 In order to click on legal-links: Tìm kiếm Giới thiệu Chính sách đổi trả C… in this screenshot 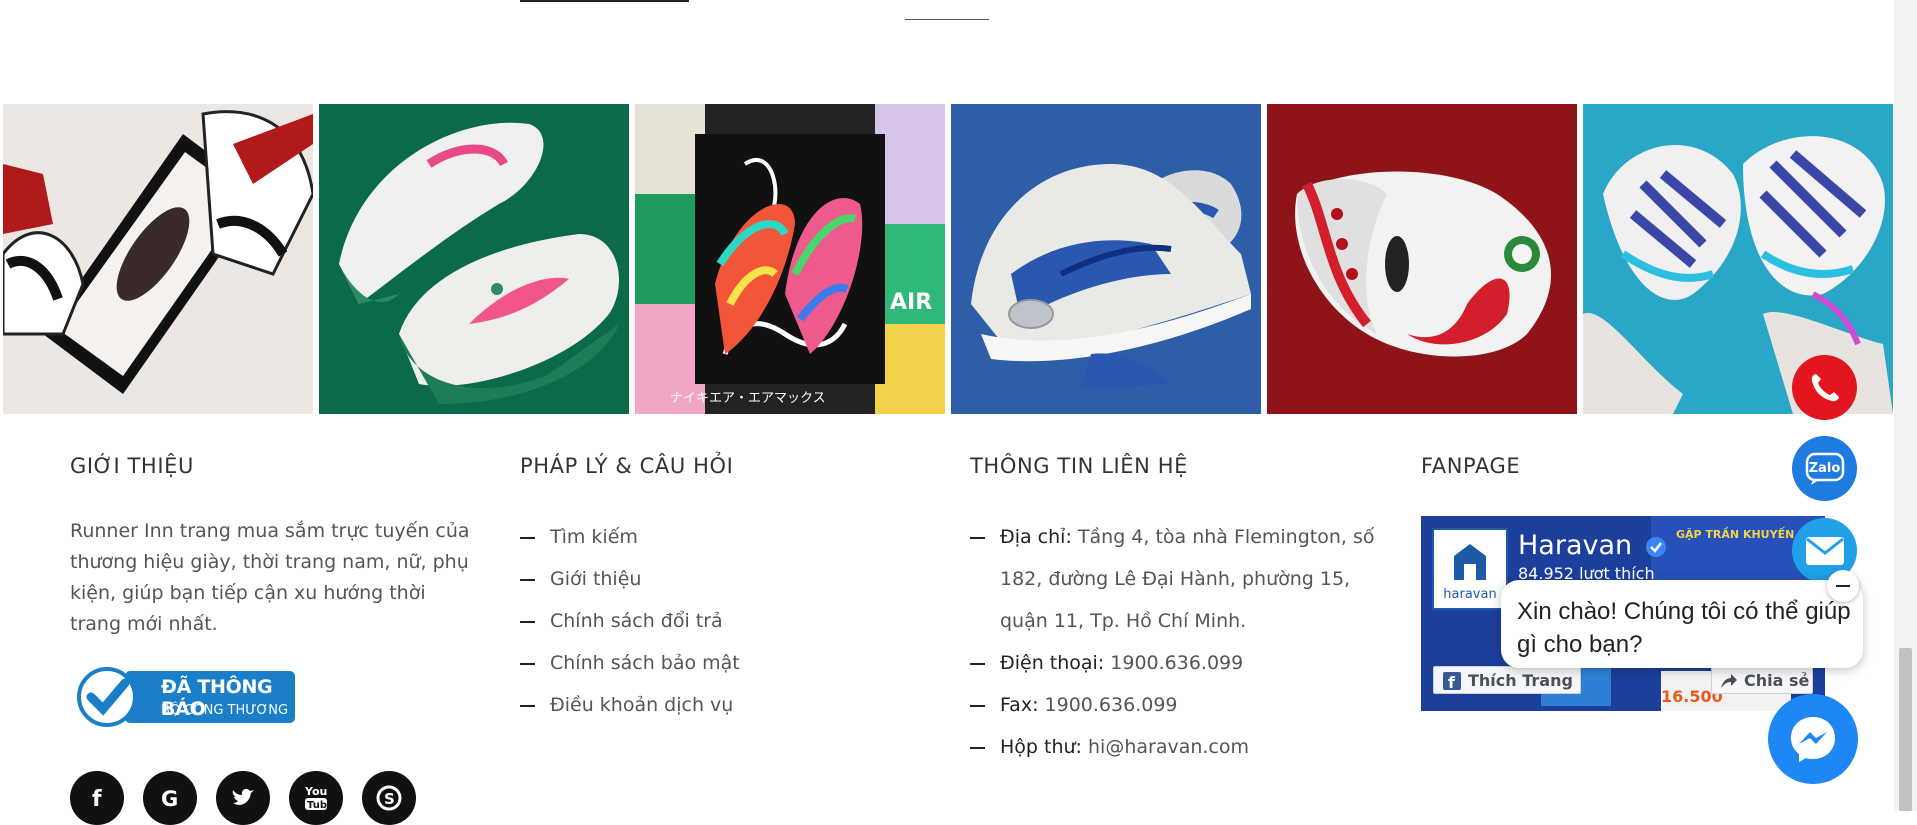, I will do `click(700, 621)`.